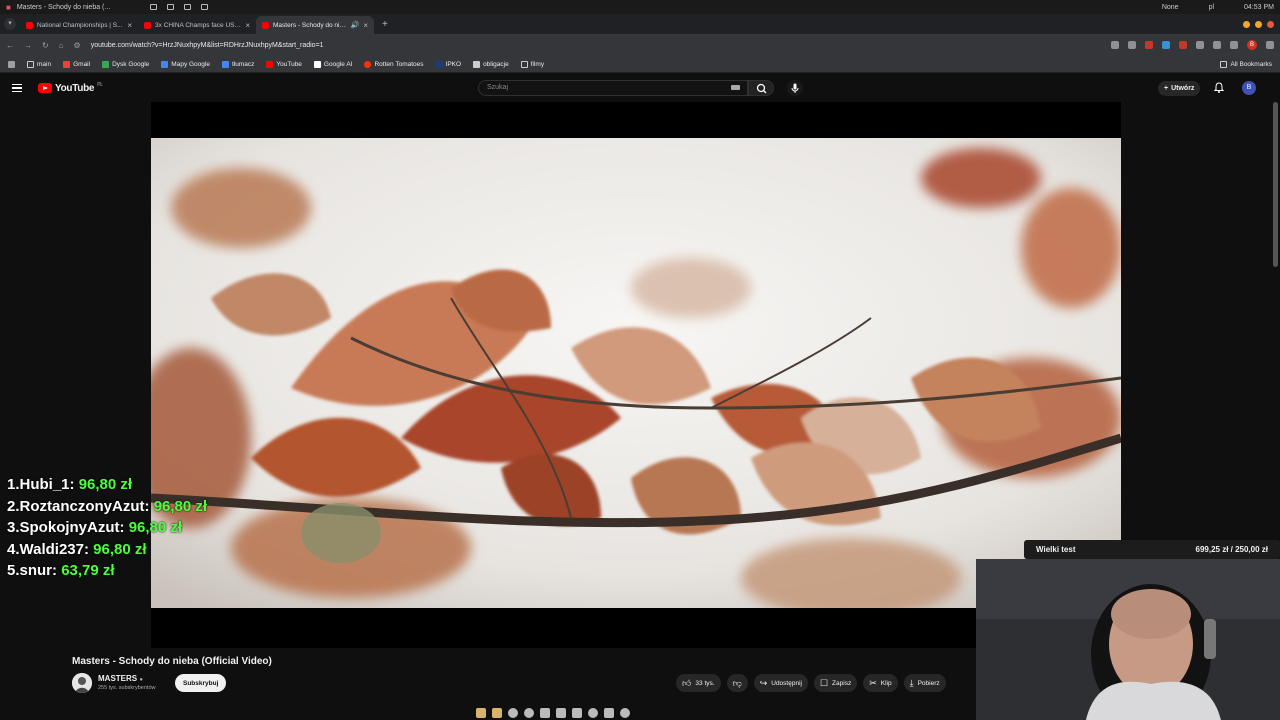 This screenshot has width=1280, height=720. I want to click on create-button: + Utwórz, so click(1179, 88).